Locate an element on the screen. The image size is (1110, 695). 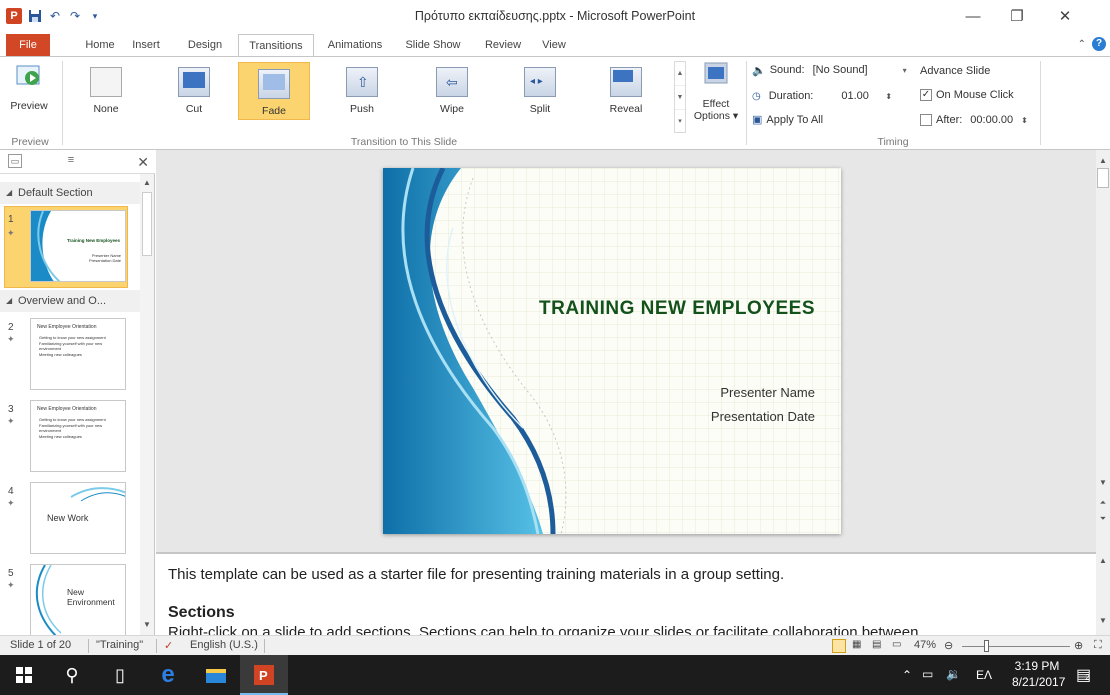
restore-button: ❐ is located at coordinates (1017, 17).